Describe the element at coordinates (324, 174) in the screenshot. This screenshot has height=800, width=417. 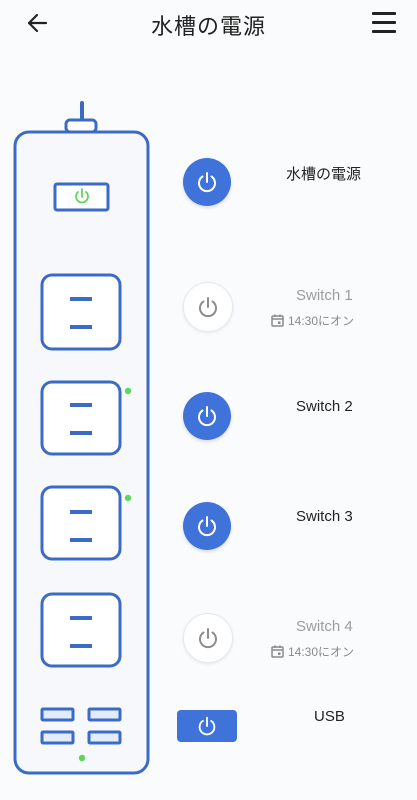
I see `outlet-label-master: 水槽の電源` at that location.